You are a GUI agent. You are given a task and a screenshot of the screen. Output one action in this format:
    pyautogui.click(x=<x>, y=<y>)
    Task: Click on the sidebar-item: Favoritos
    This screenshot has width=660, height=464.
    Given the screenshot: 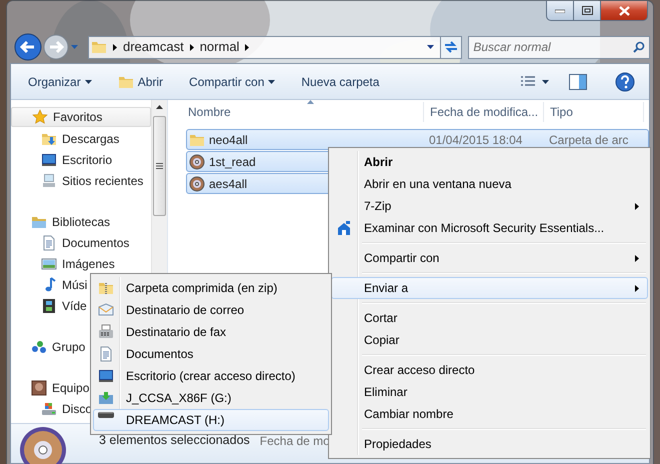 What is the action you would take?
    pyautogui.click(x=81, y=117)
    